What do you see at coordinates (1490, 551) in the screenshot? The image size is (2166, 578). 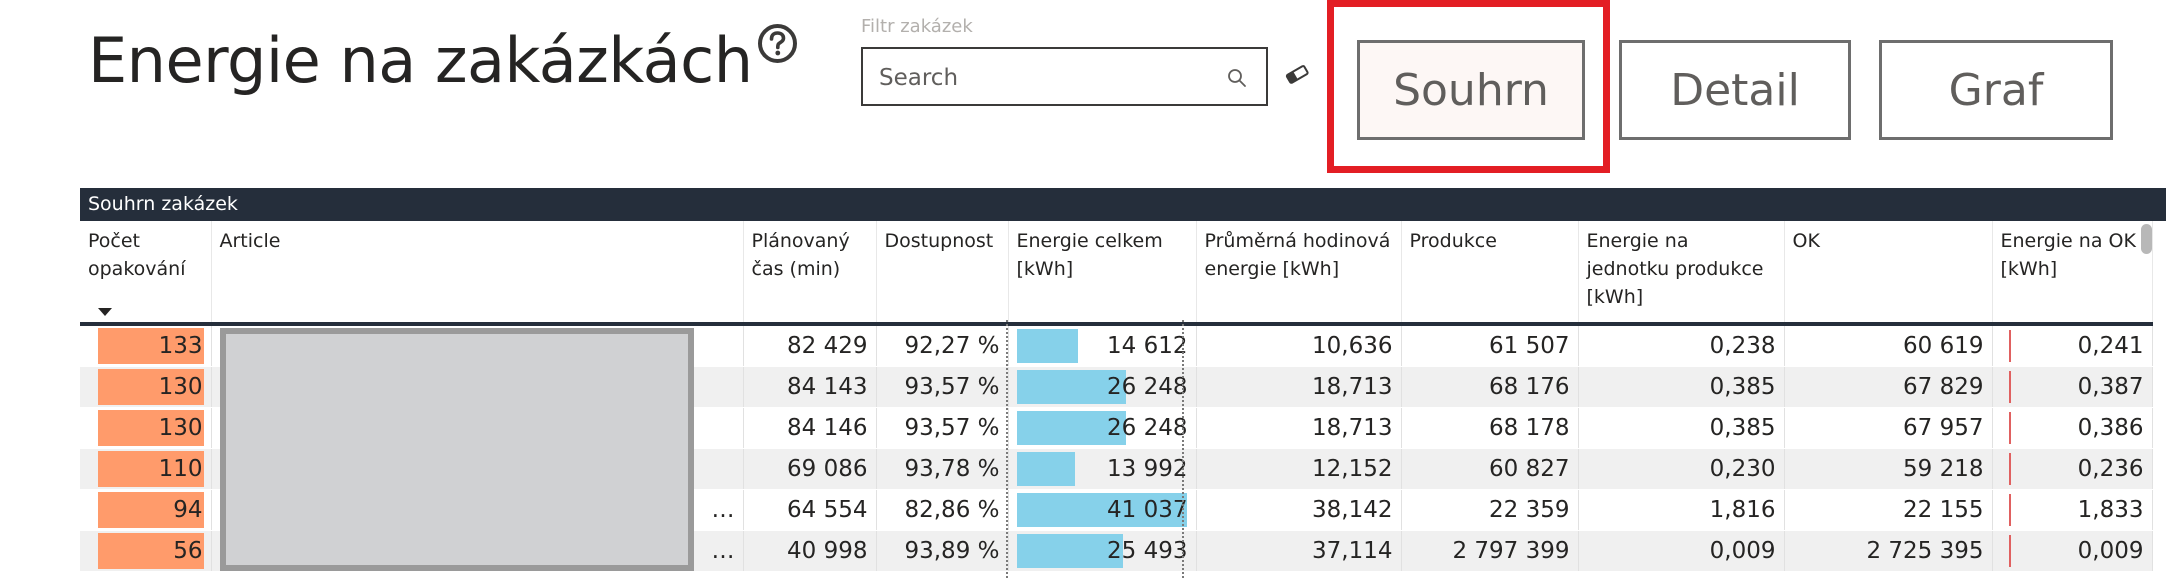 I see `cell-production: 2 797 399` at bounding box center [1490, 551].